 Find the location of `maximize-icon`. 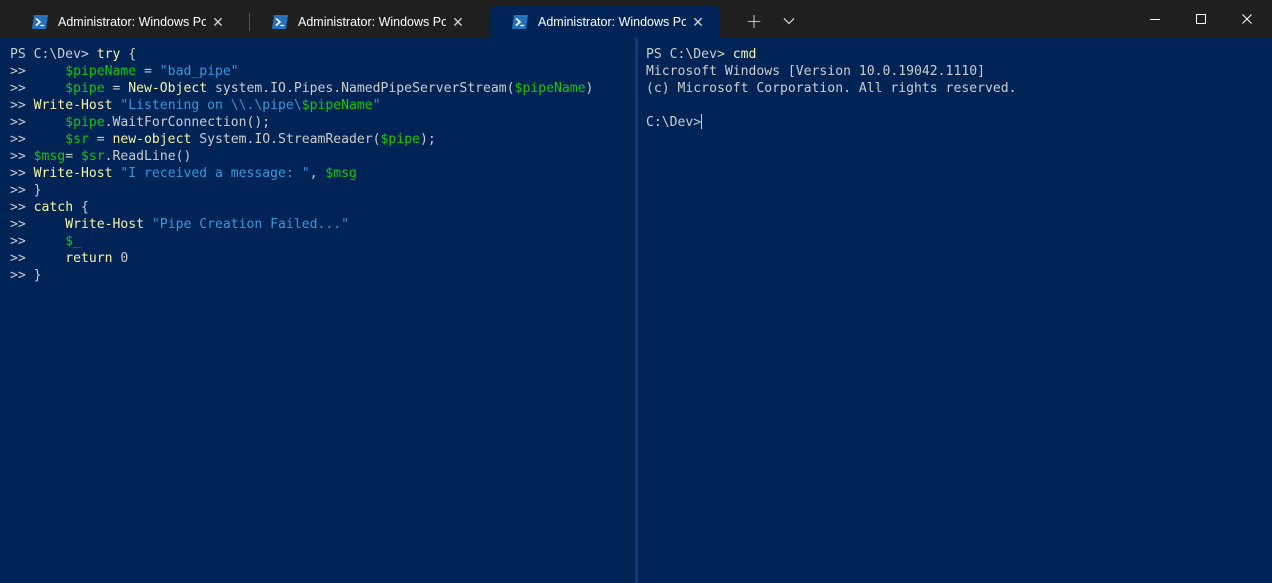

maximize-icon is located at coordinates (1201, 19).